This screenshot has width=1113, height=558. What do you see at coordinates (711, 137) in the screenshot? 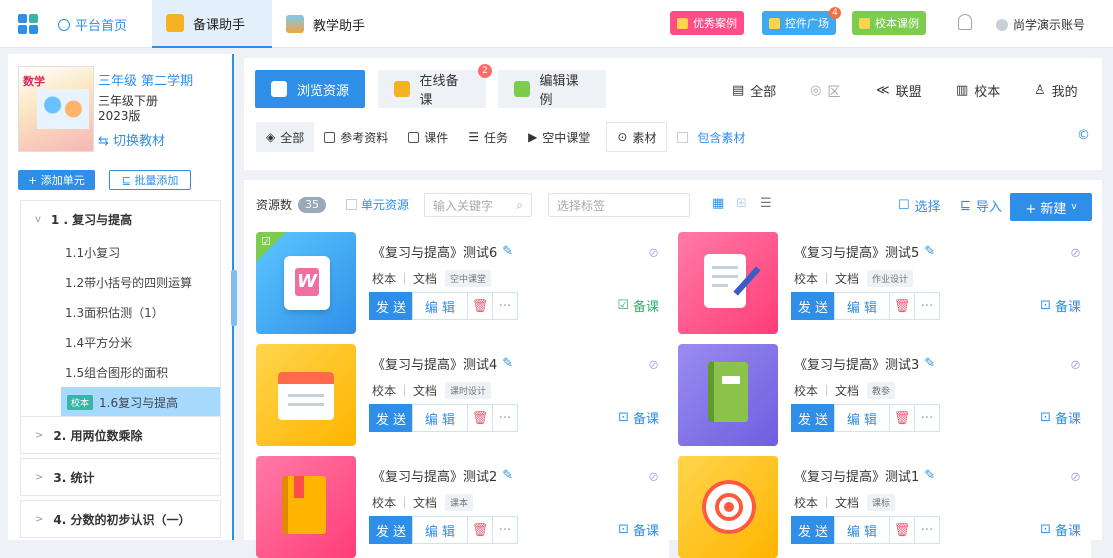
I see `include-material-checkbox: 包含素材` at bounding box center [711, 137].